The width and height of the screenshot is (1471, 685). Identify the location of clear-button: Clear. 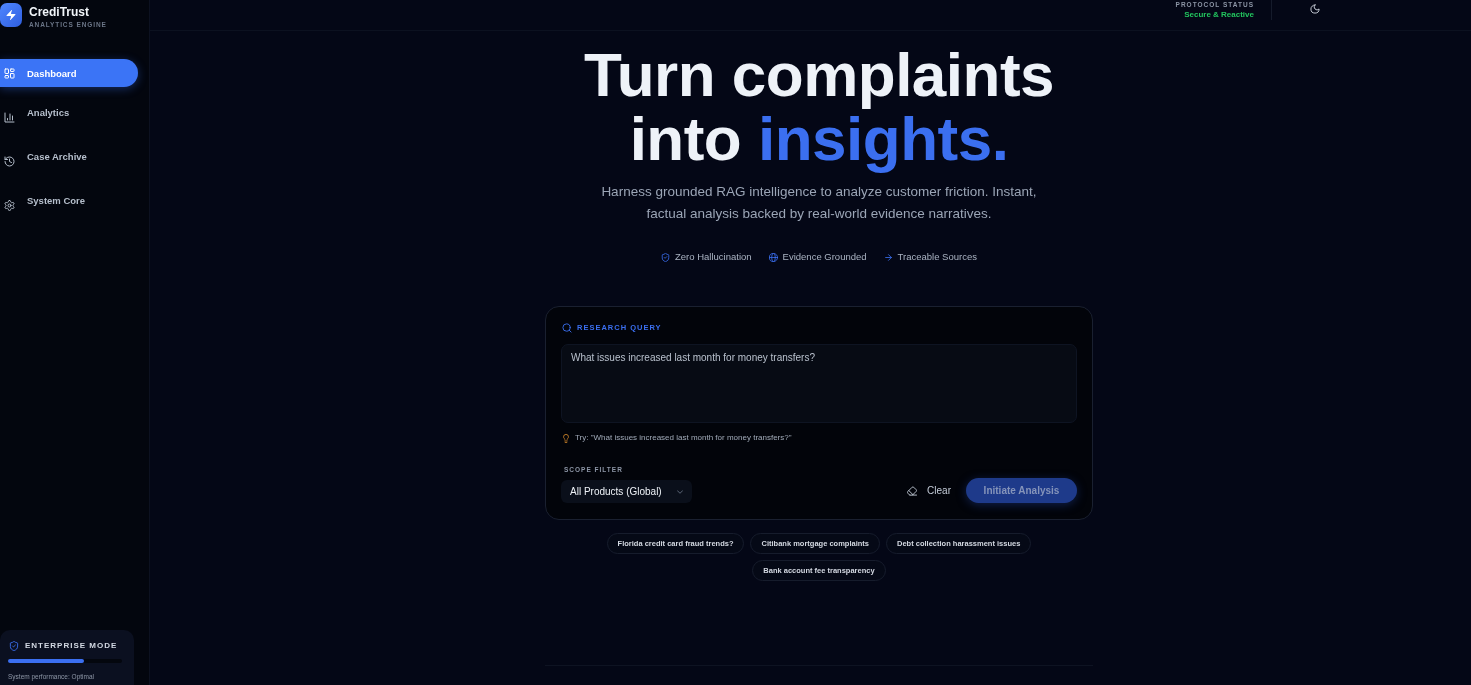
(929, 490).